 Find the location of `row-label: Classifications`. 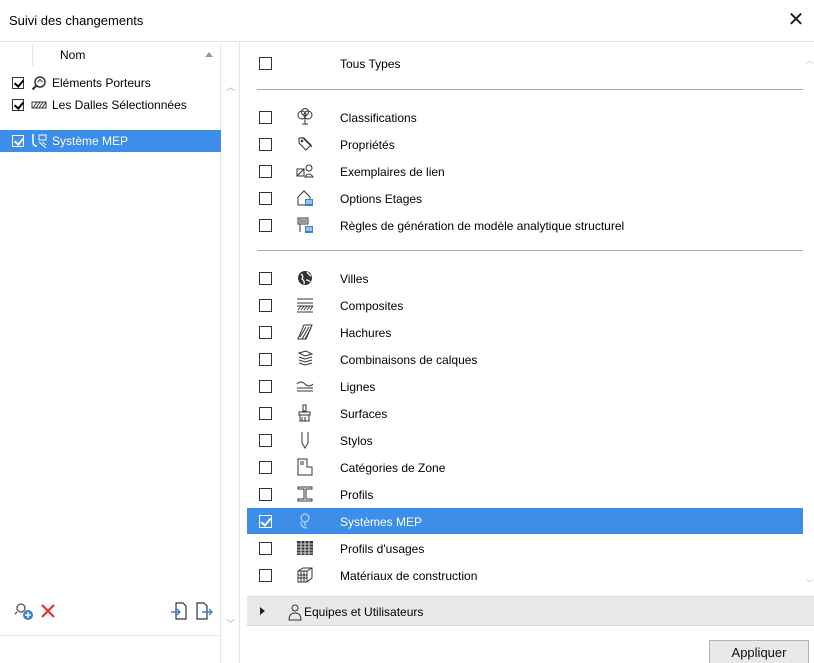

row-label: Classifications is located at coordinates (378, 118).